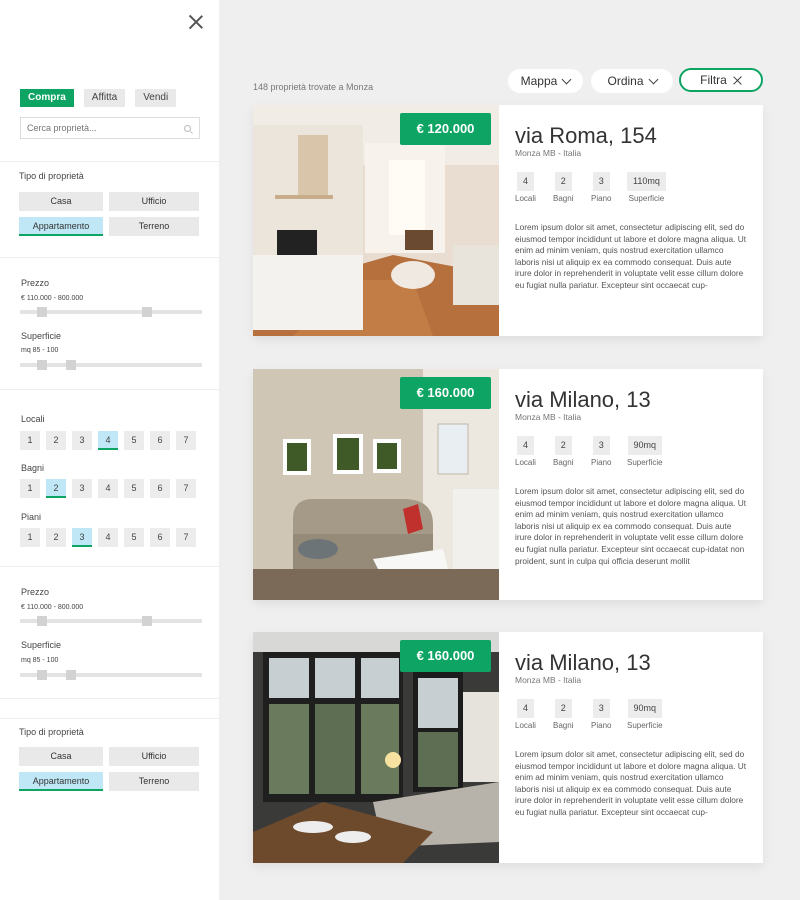  What do you see at coordinates (47, 98) in the screenshot?
I see `tab-compra: Compra` at bounding box center [47, 98].